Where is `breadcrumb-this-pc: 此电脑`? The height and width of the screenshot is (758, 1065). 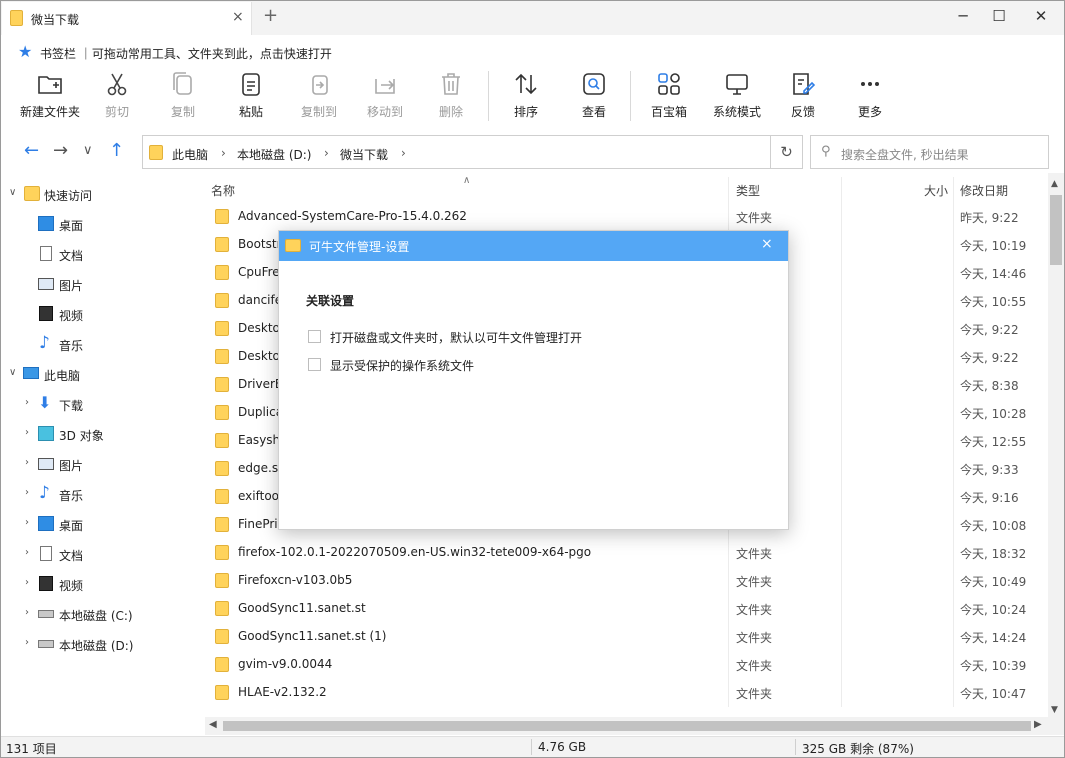 breadcrumb-this-pc: 此电脑 is located at coordinates (190, 154).